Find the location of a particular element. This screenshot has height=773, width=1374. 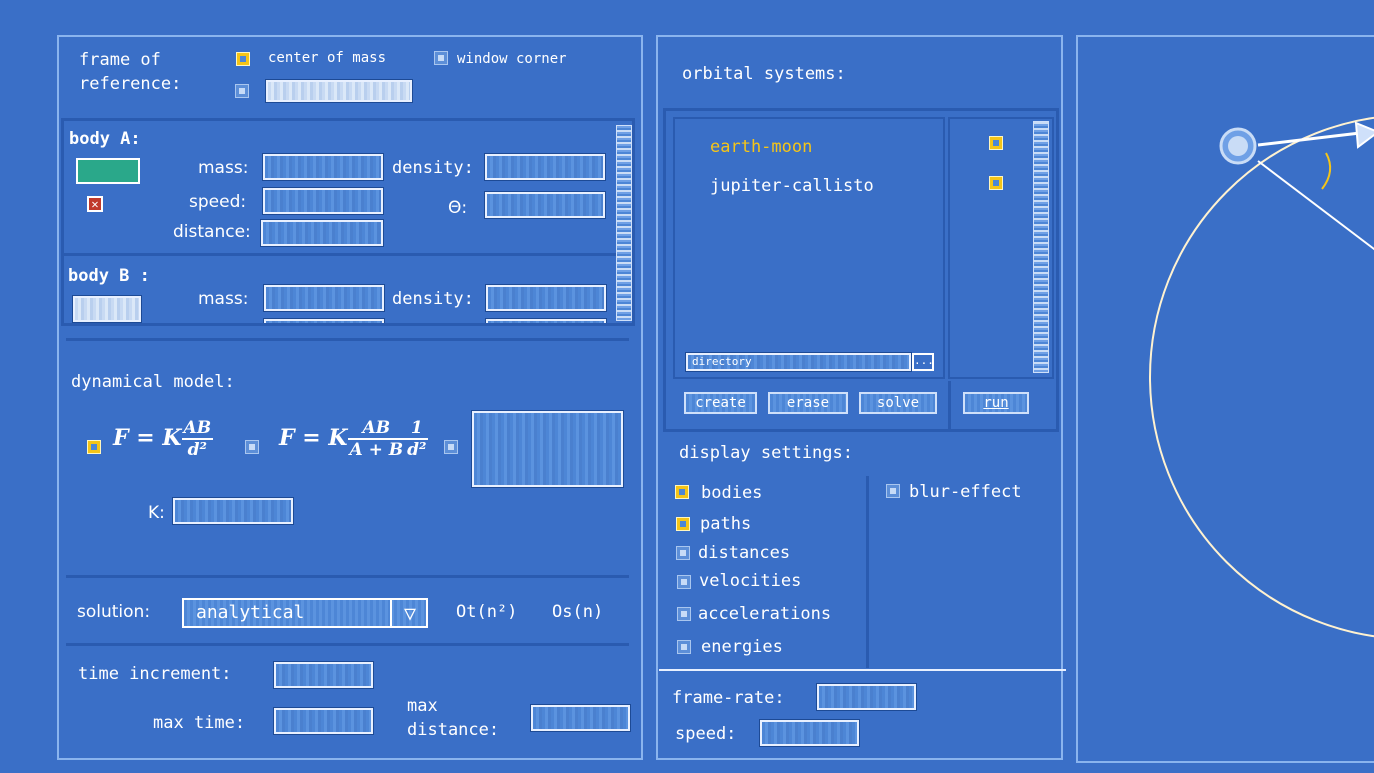

window-corner-radio is located at coordinates (441, 58).